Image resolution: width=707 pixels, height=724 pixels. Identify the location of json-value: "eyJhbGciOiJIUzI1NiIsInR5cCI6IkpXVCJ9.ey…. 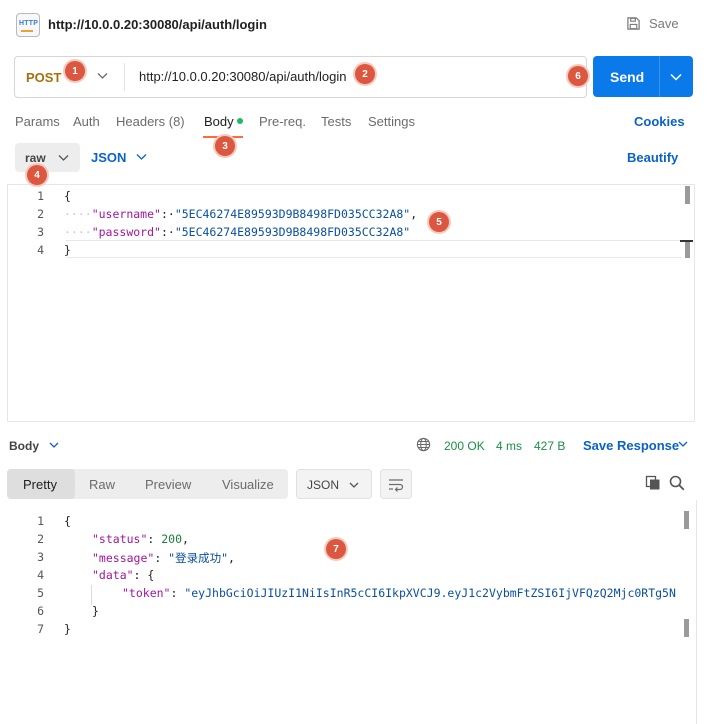
(430, 593).